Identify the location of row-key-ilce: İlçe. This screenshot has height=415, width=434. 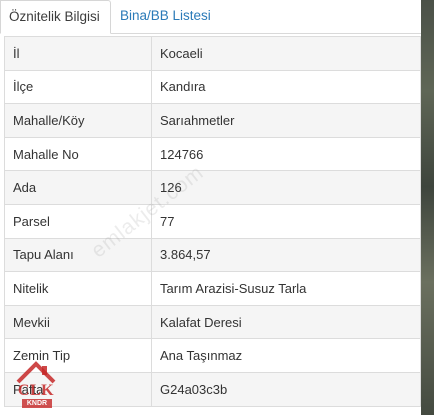
(78, 87).